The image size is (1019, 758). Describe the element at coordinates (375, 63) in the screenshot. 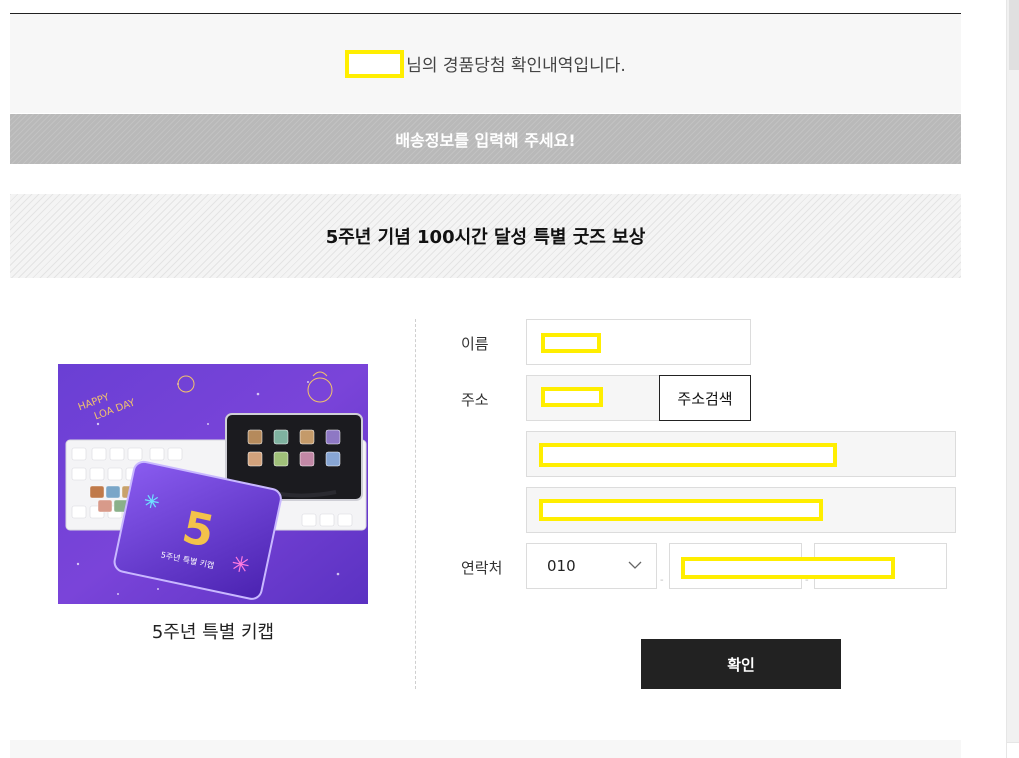

I see `winner-name-redacted` at that location.